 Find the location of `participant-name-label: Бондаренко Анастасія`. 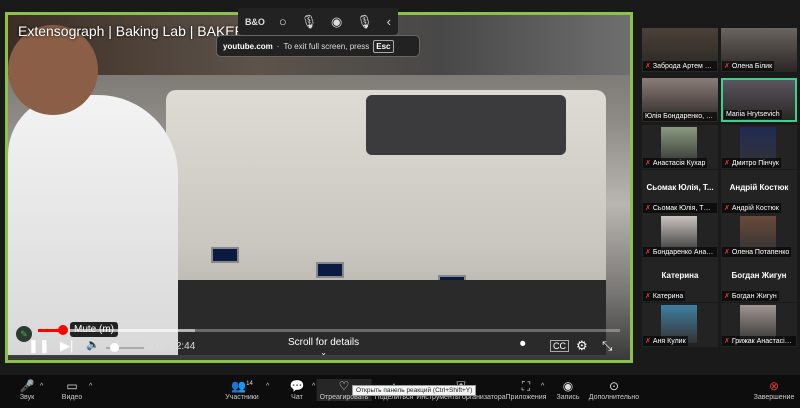

participant-name-label: Бондаренко Анастасія is located at coordinates (684, 252).